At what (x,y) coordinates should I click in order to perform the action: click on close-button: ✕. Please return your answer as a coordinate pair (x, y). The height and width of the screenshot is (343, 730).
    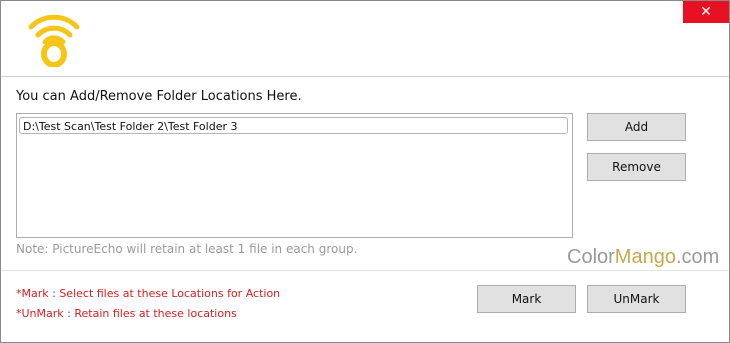
    Looking at the image, I should click on (706, 12).